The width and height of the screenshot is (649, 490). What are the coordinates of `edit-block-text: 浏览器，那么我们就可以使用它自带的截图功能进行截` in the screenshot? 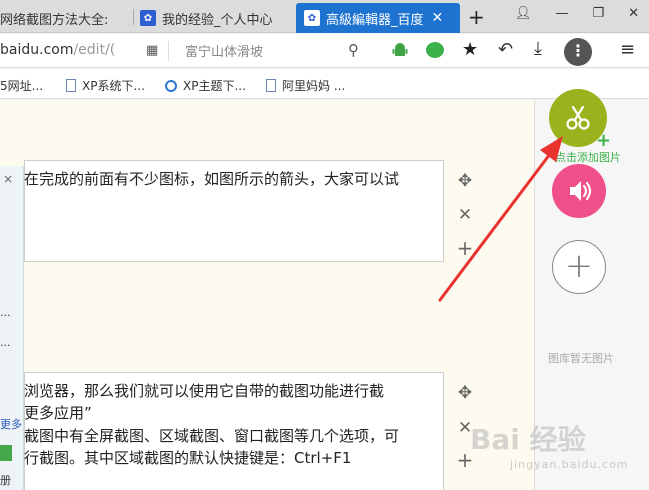 It's located at (204, 391).